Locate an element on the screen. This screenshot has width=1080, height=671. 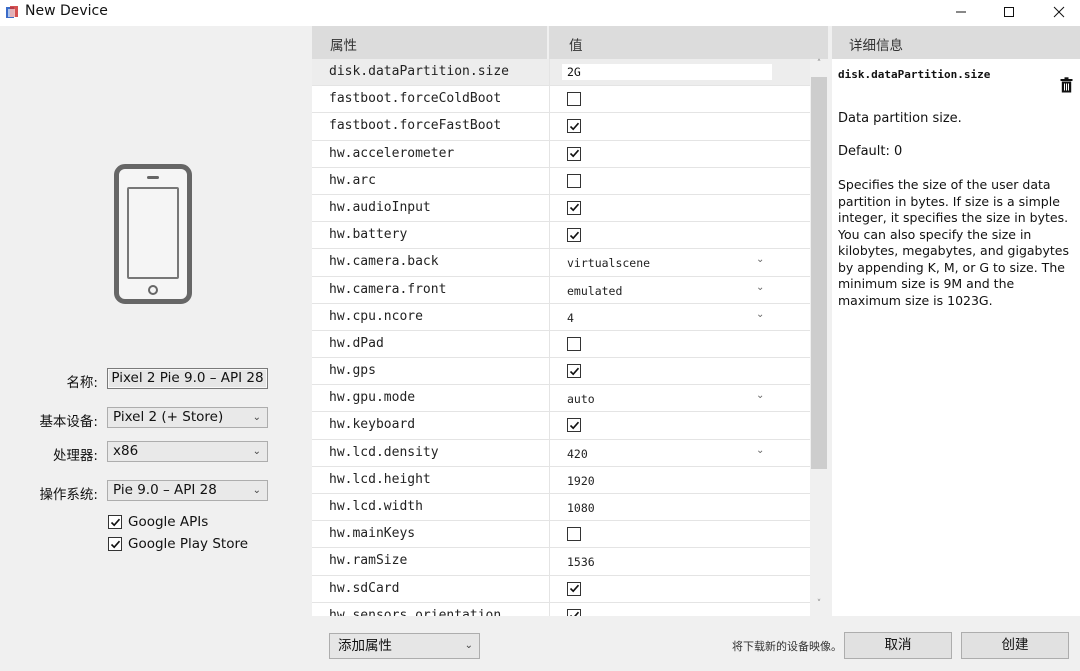
google-apis-checkbox: Google APIs is located at coordinates (158, 522).